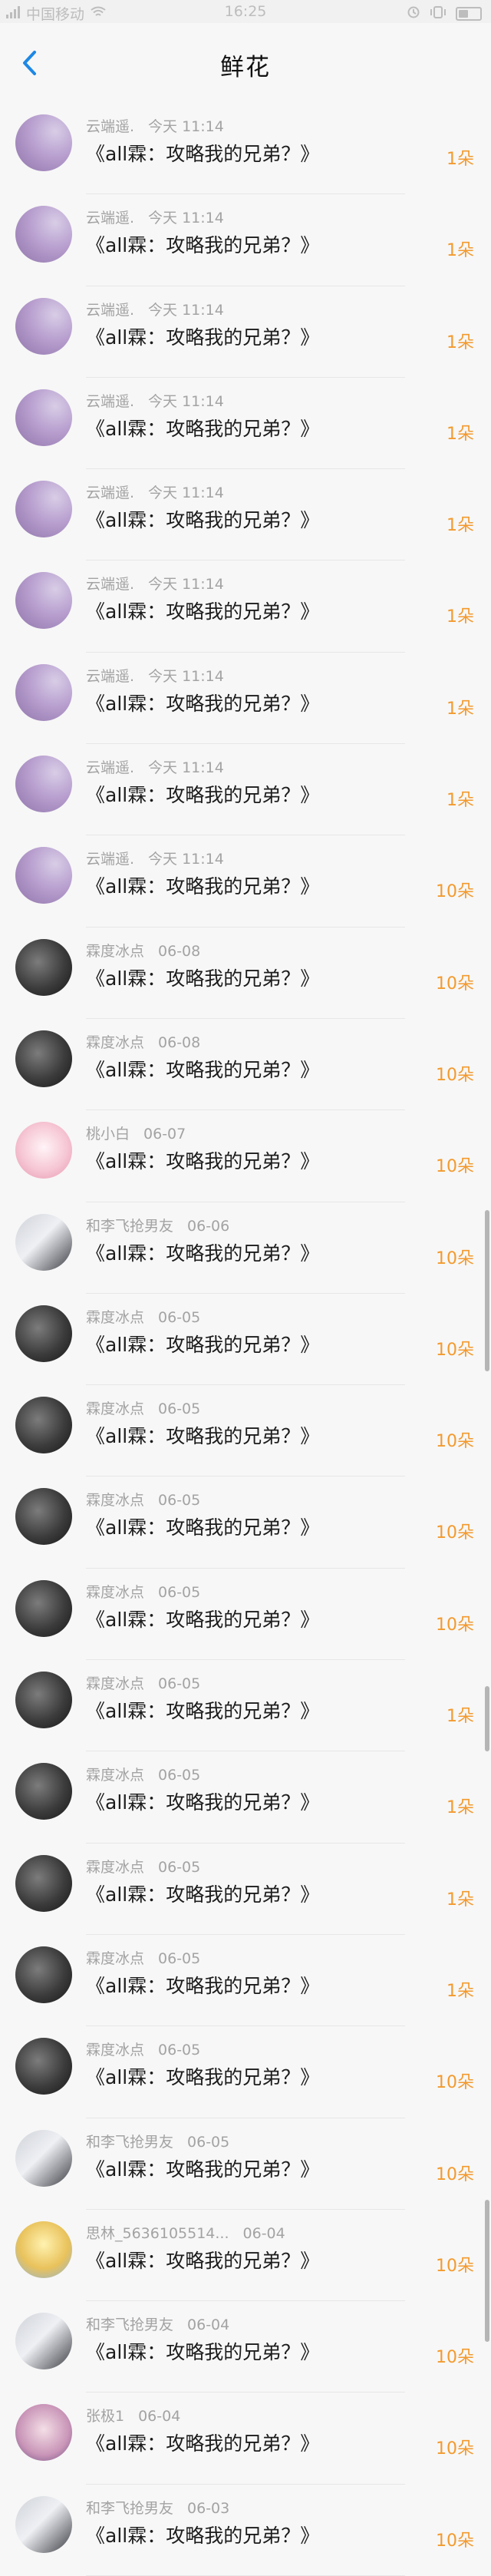 This screenshot has height=2576, width=491. Describe the element at coordinates (186, 310) in the screenshot. I see `timestamp: 今天 11:14` at that location.